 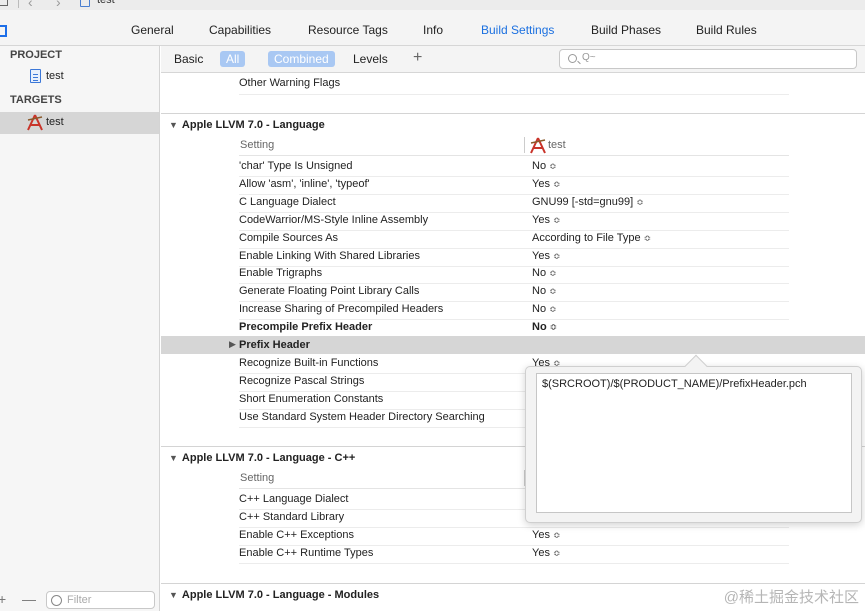 I want to click on group-title-modules: ▼ Apple LLVM 7.0 - Language - Modules, so click(x=274, y=595).